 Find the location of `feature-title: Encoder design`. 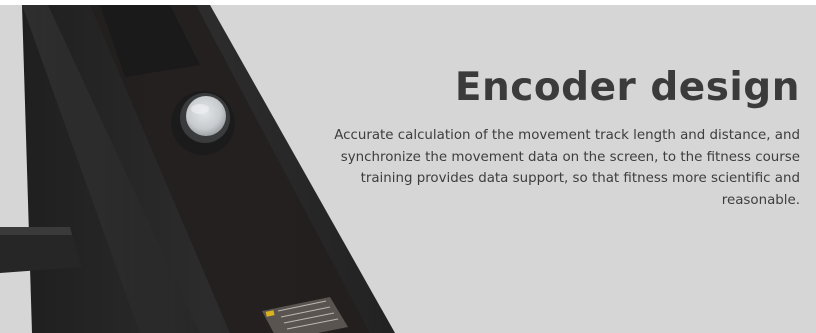

feature-title: Encoder design is located at coordinates (627, 87).